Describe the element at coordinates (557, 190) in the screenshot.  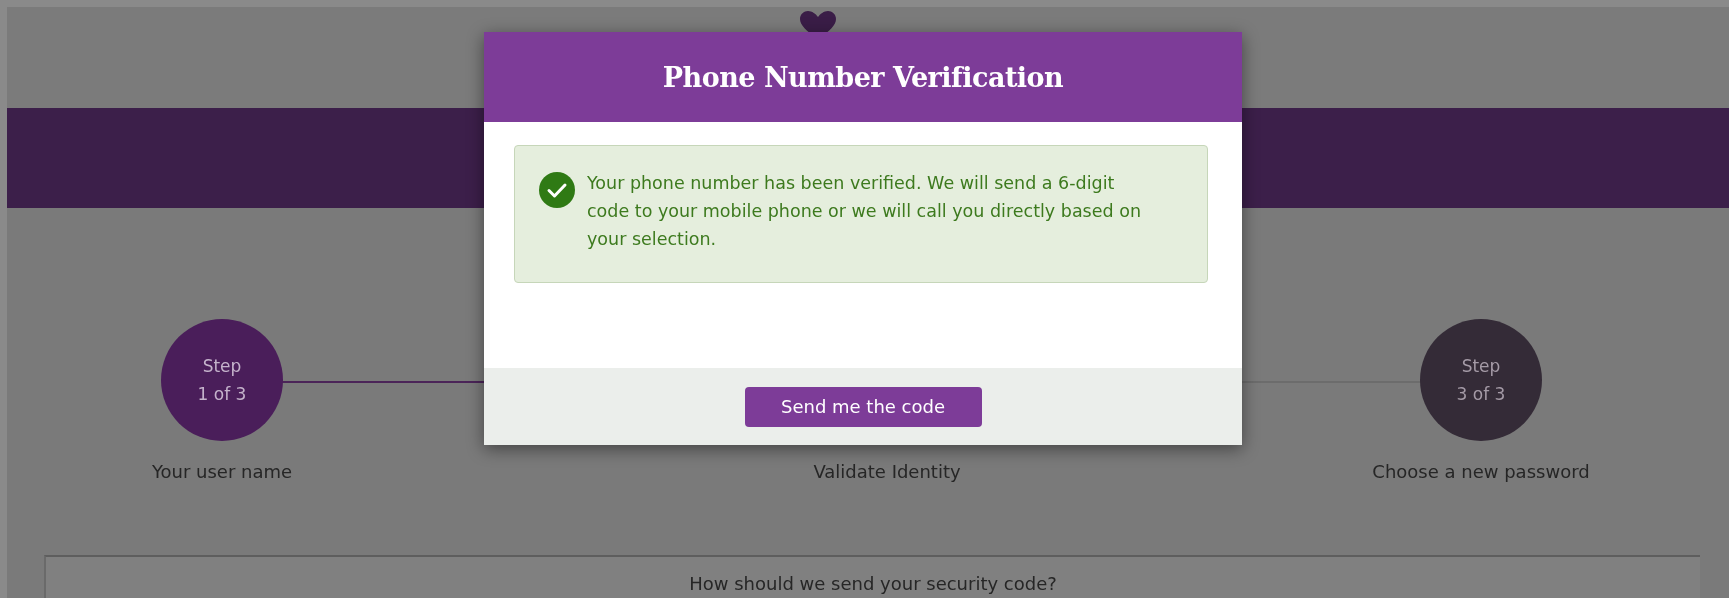
I see `check-icon` at that location.